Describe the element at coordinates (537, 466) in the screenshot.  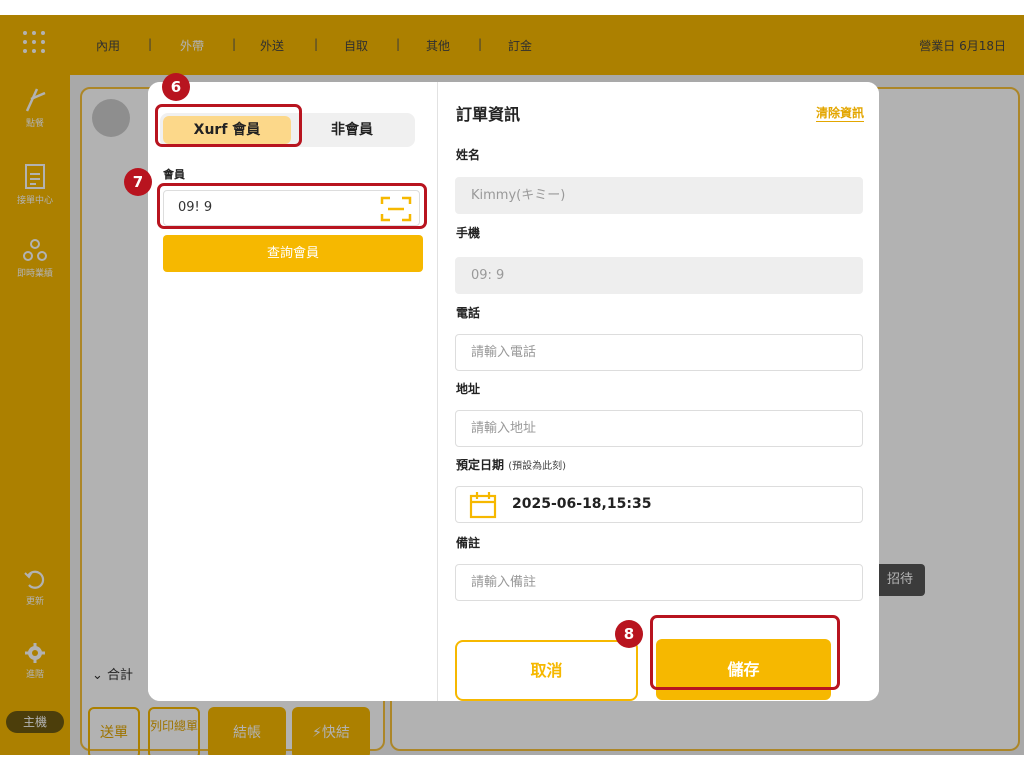
I see `scheduled-date-hint: (預設為此刻)` at that location.